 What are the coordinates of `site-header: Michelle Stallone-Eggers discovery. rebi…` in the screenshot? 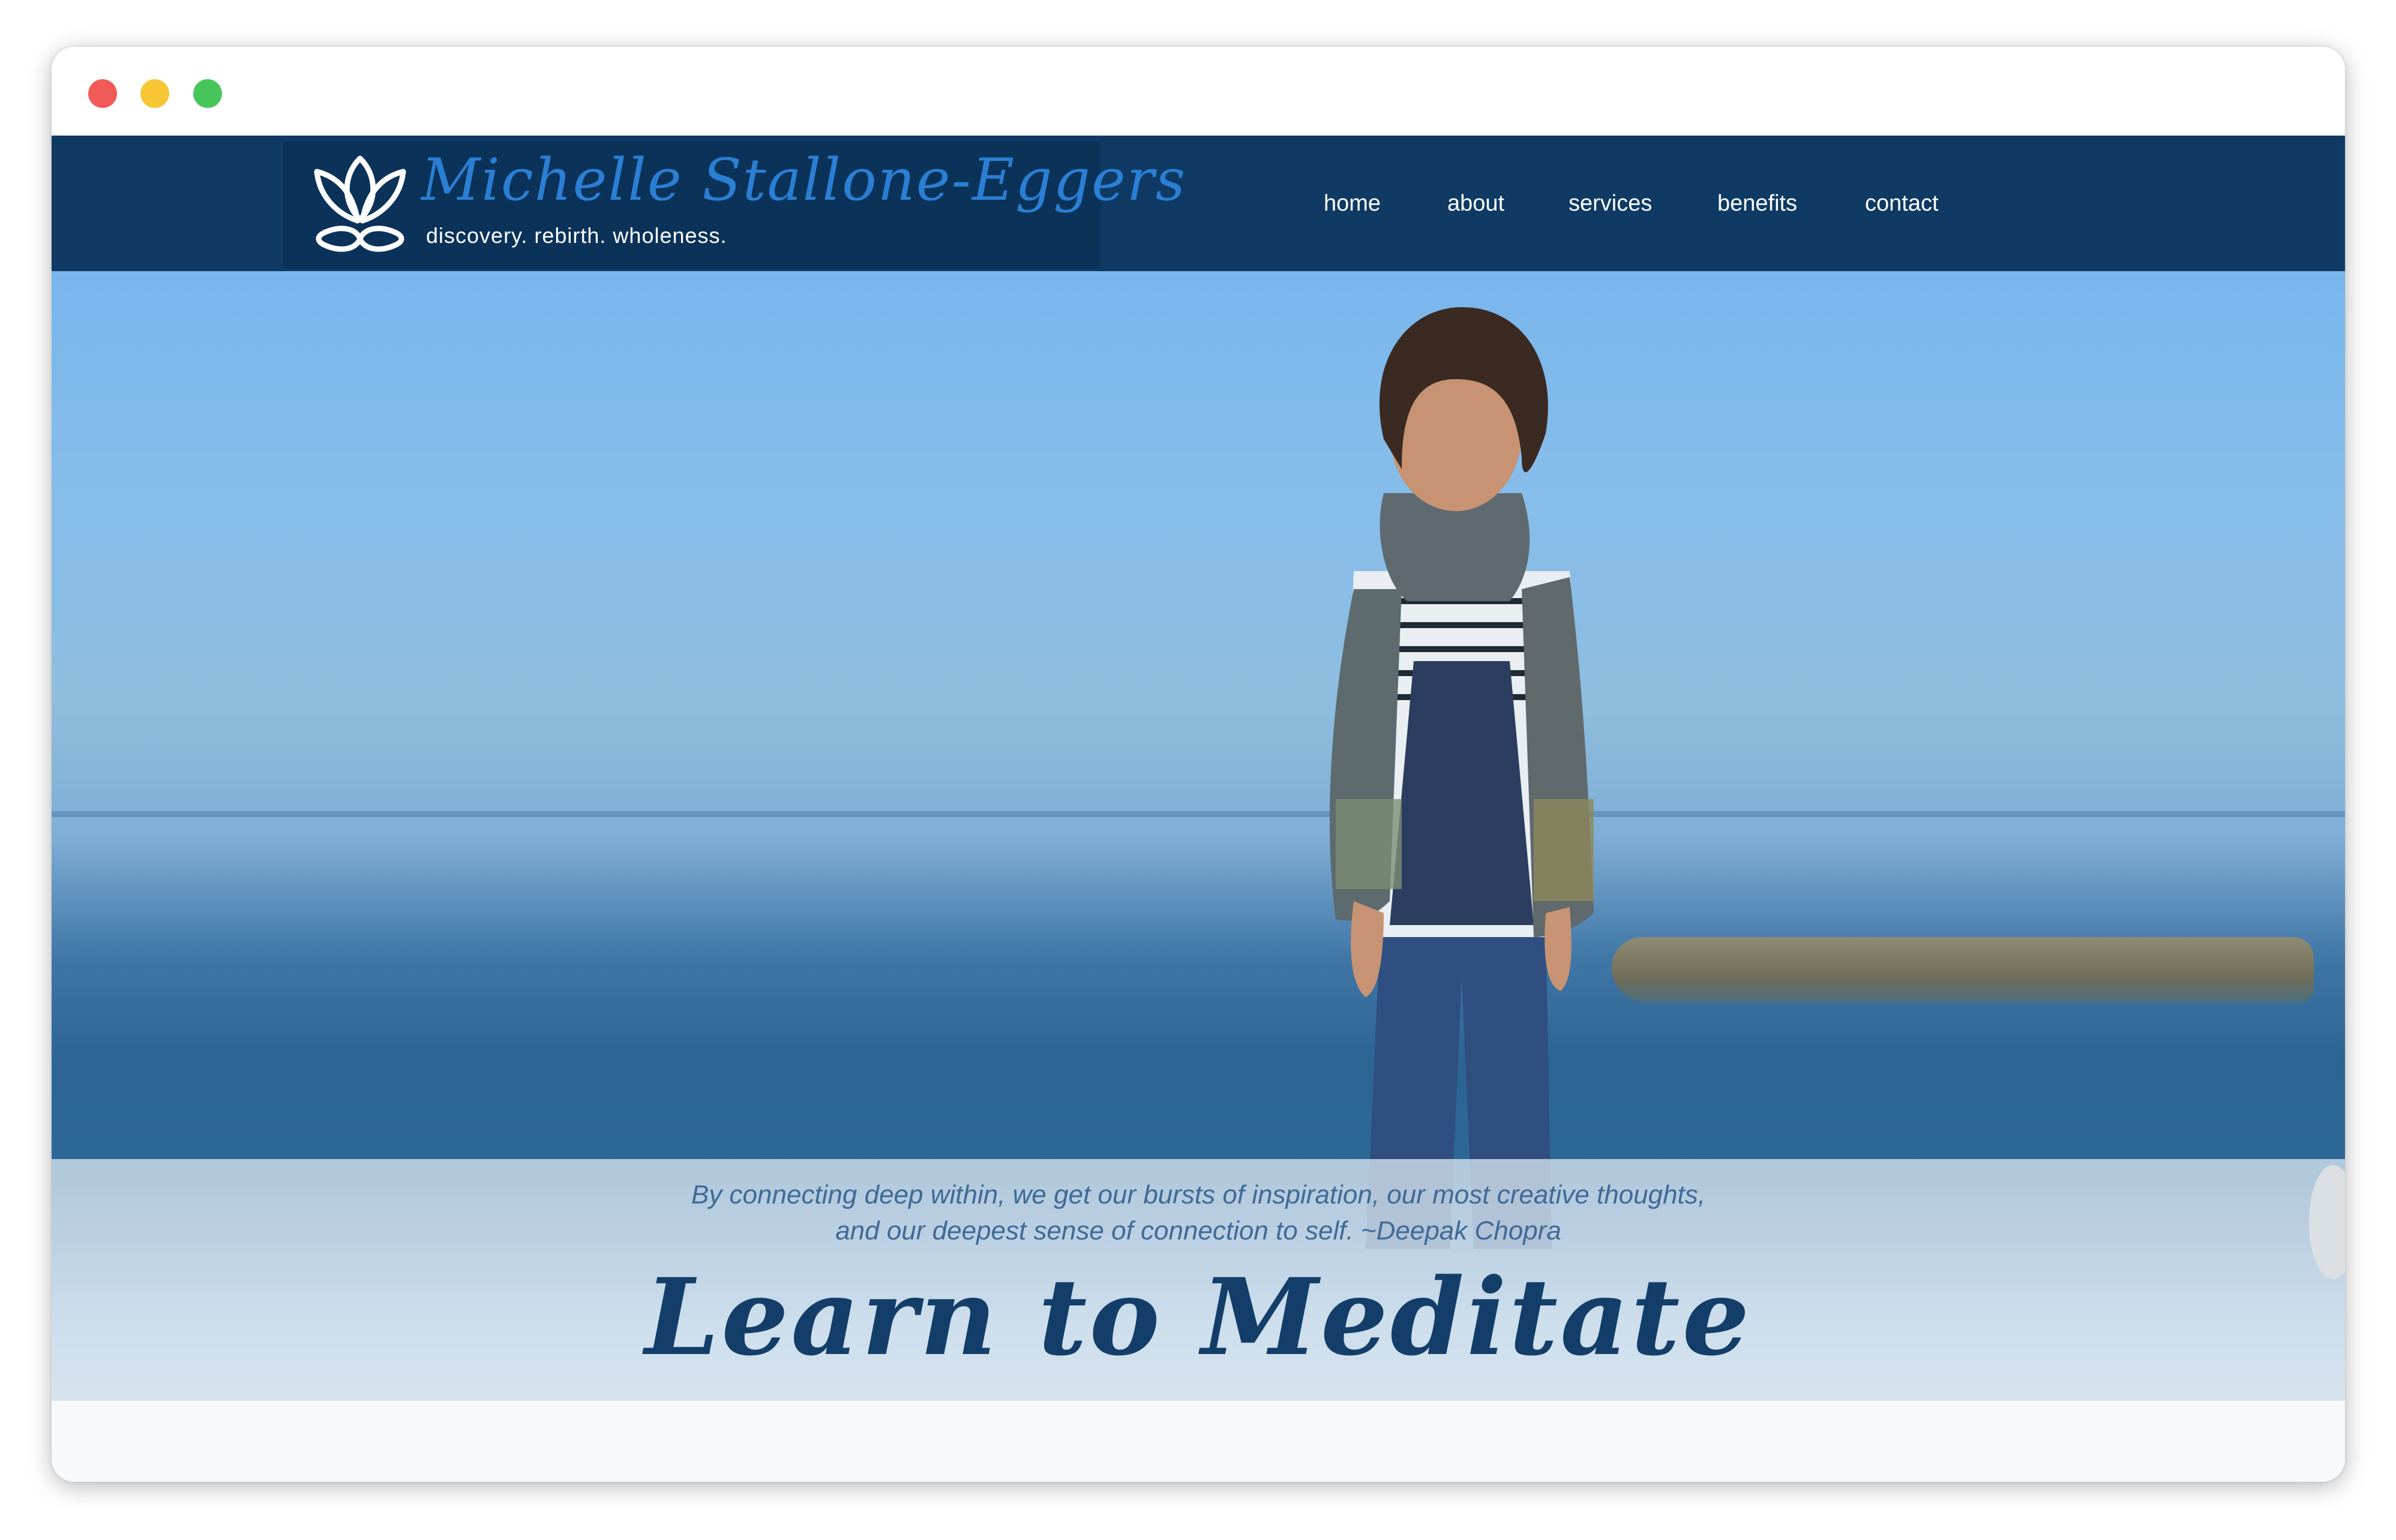 It's located at (1198, 203).